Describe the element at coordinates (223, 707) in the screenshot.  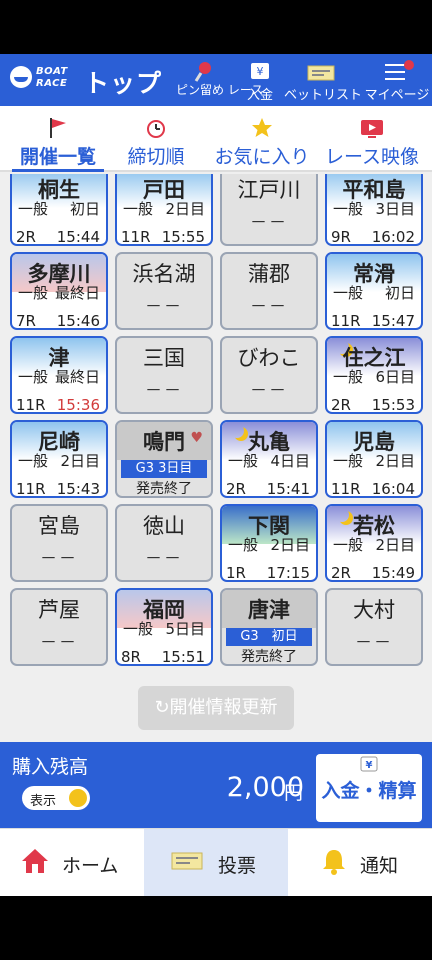
I see `refresh-label: 開催情報更新` at that location.